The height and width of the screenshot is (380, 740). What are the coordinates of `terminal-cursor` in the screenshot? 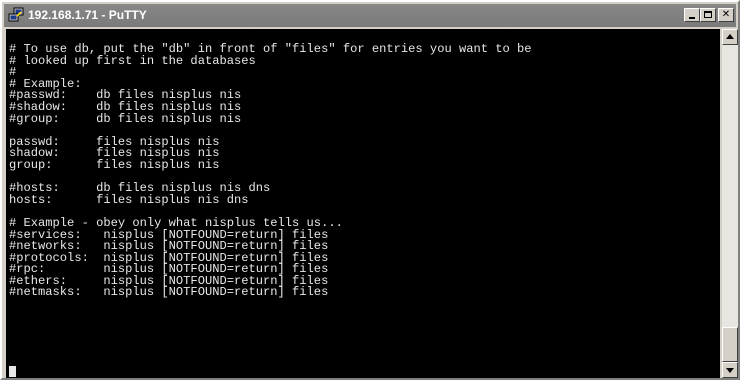 It's located at (12, 371).